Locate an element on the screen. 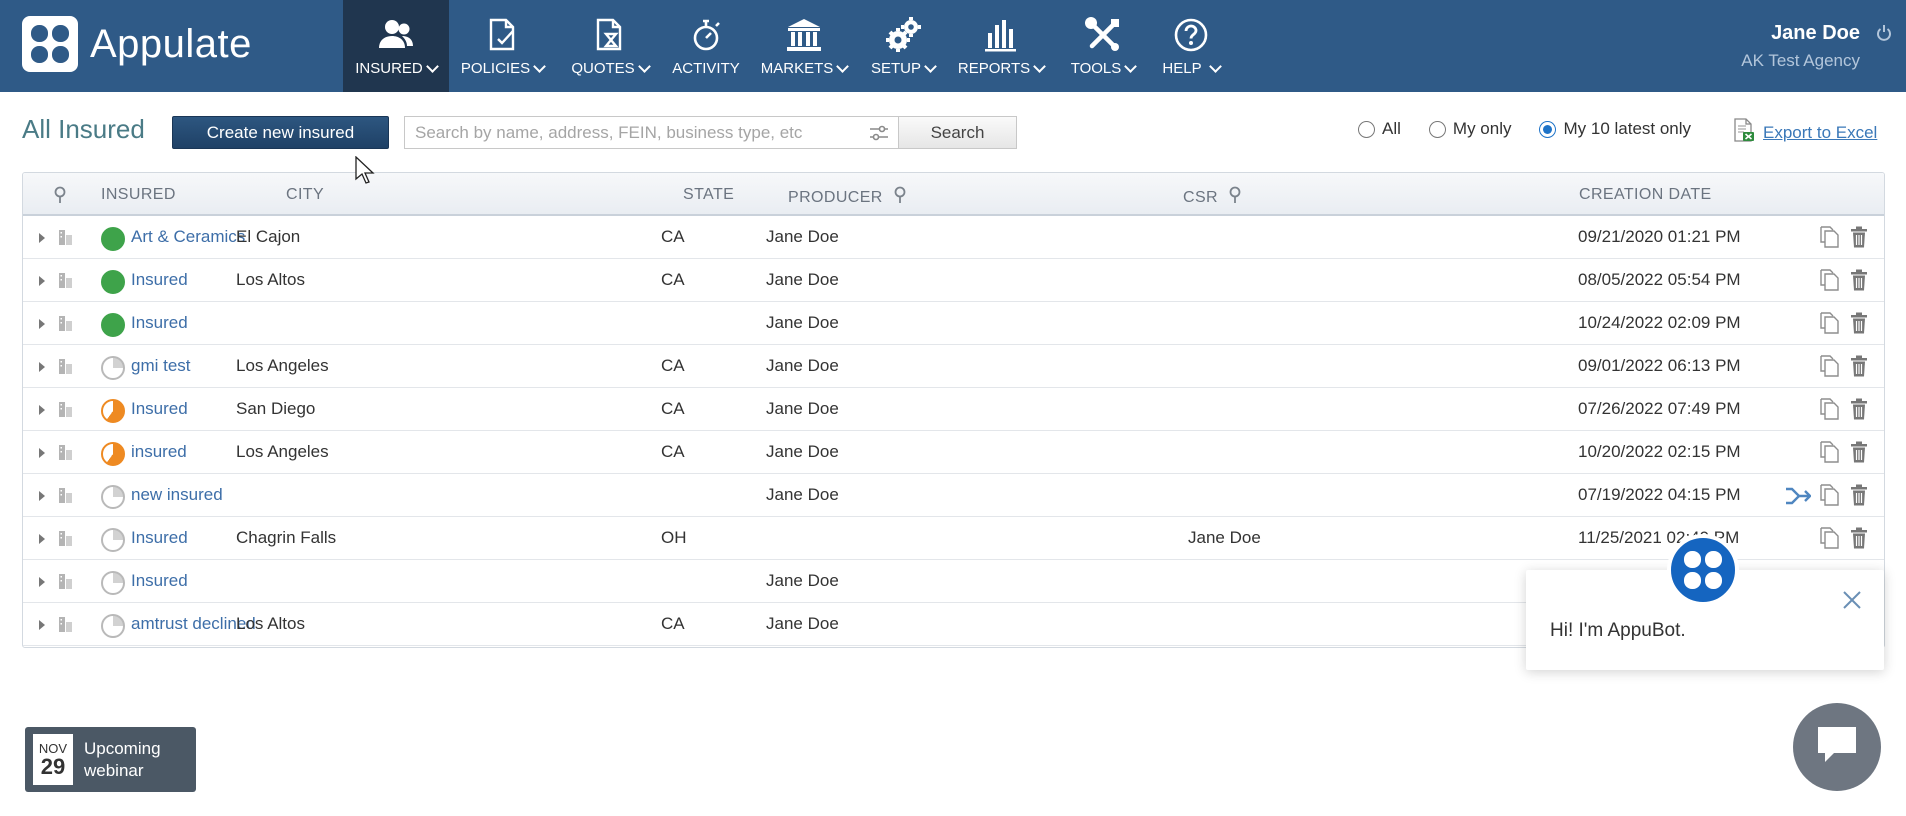  create-new-insured-button: Create new insured is located at coordinates (280, 132).